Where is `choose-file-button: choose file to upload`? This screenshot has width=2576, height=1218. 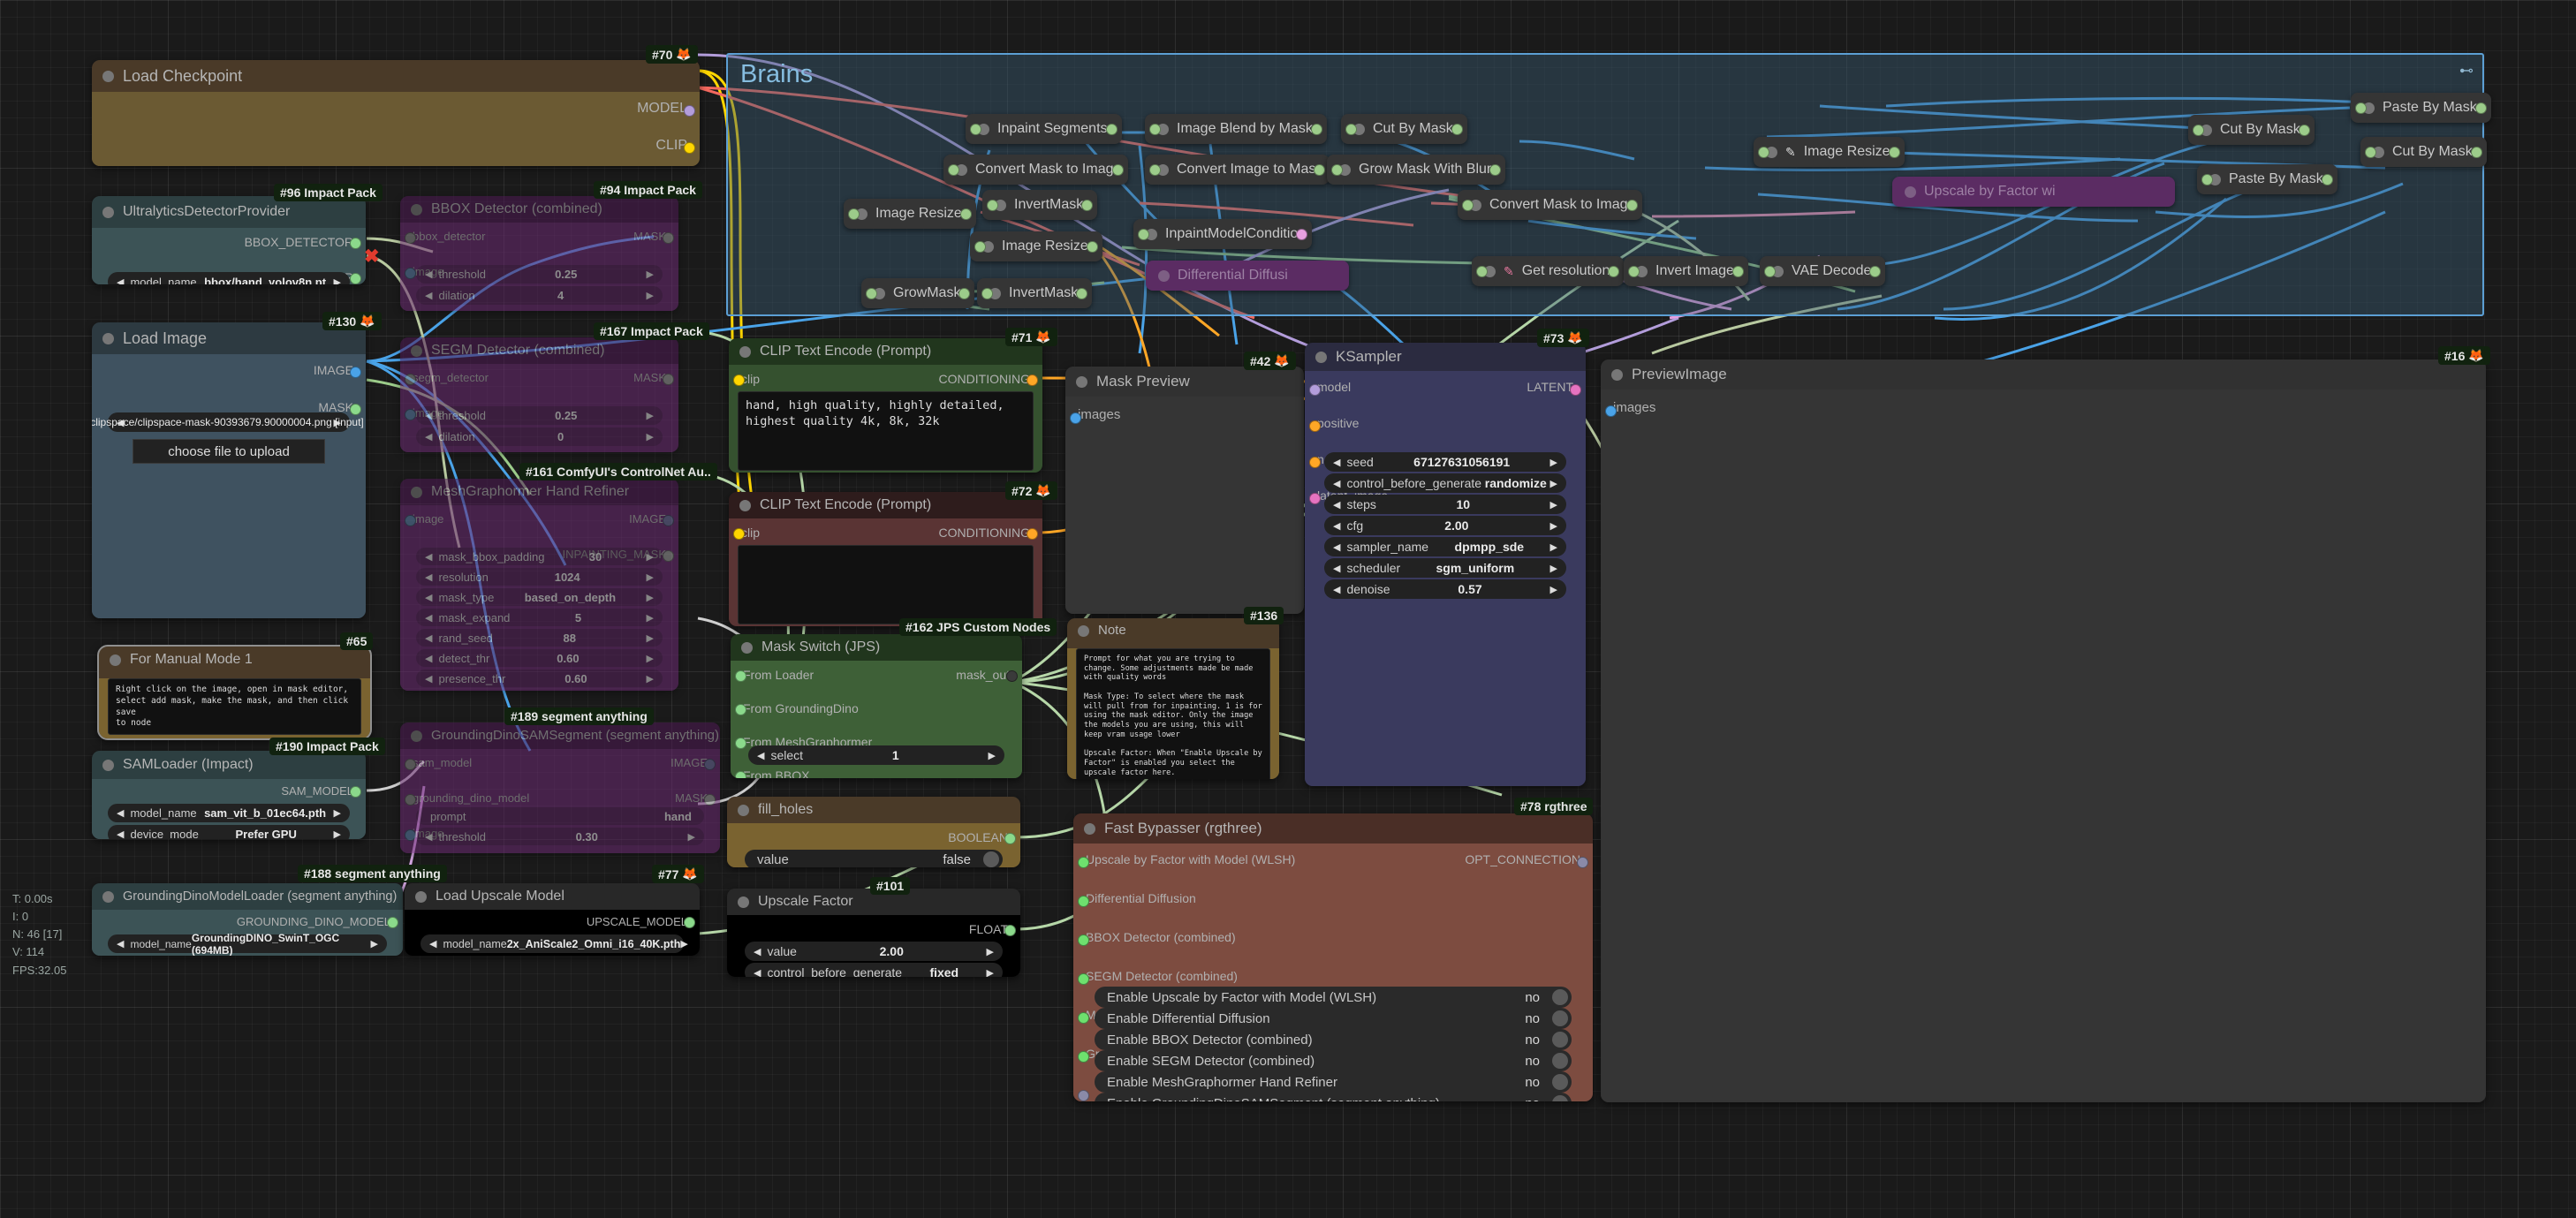
choose-file-button: choose file to upload is located at coordinates (229, 451).